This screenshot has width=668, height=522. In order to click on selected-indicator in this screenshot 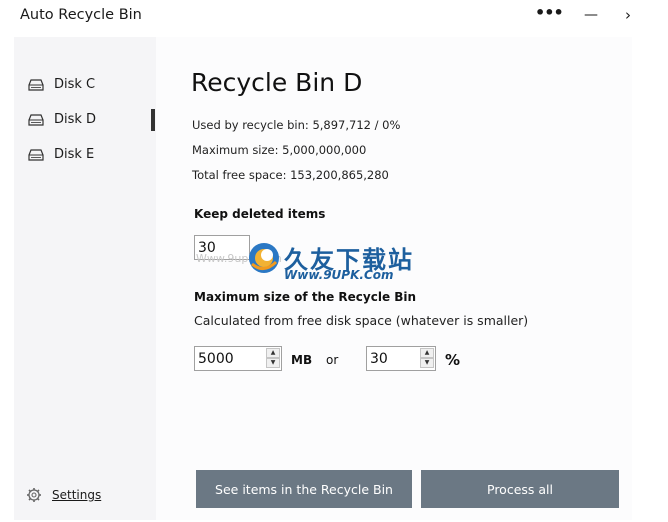, I will do `click(153, 120)`.